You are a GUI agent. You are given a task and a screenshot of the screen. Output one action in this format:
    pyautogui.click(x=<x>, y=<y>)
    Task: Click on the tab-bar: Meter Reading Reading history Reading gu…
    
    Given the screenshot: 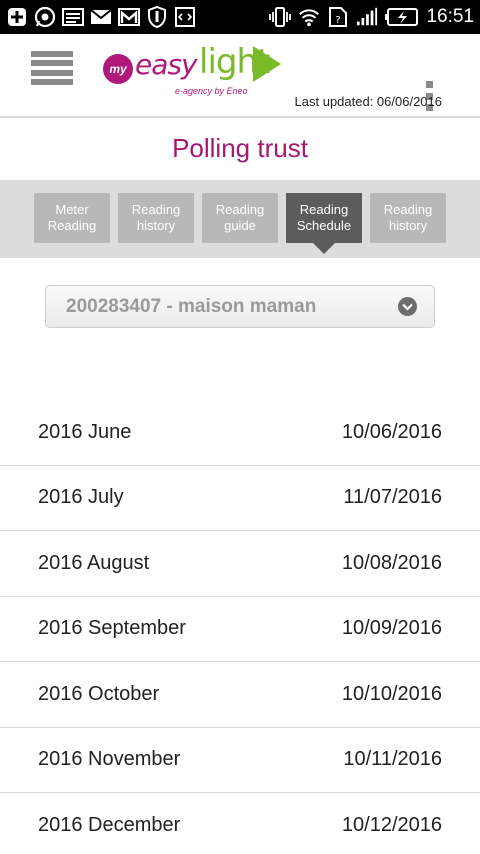 What is the action you would take?
    pyautogui.click(x=240, y=219)
    